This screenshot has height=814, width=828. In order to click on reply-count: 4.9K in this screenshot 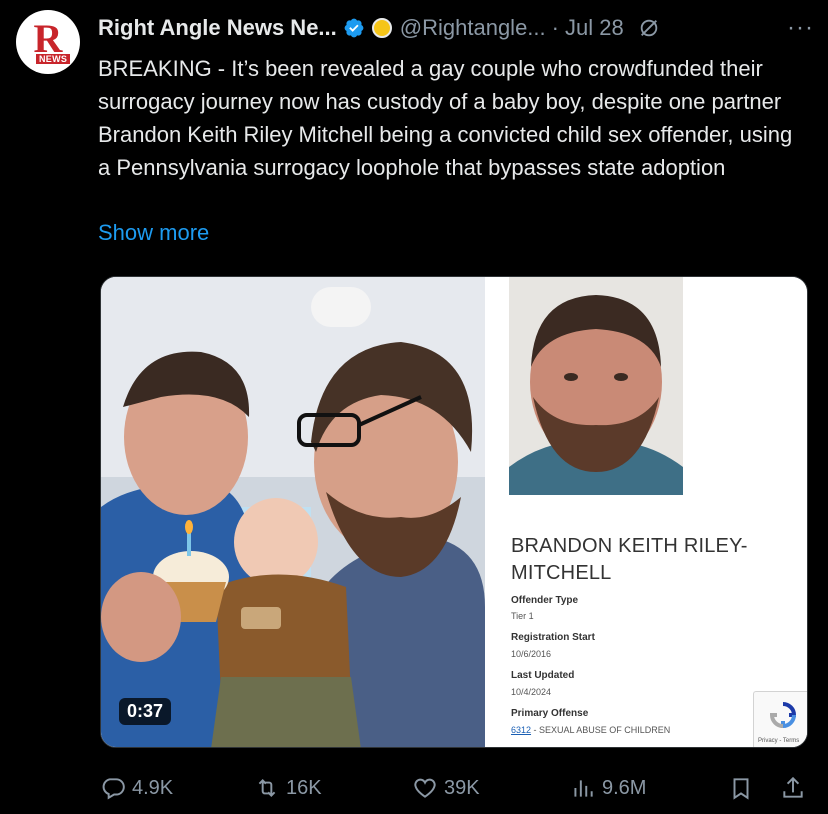, I will do `click(153, 787)`.